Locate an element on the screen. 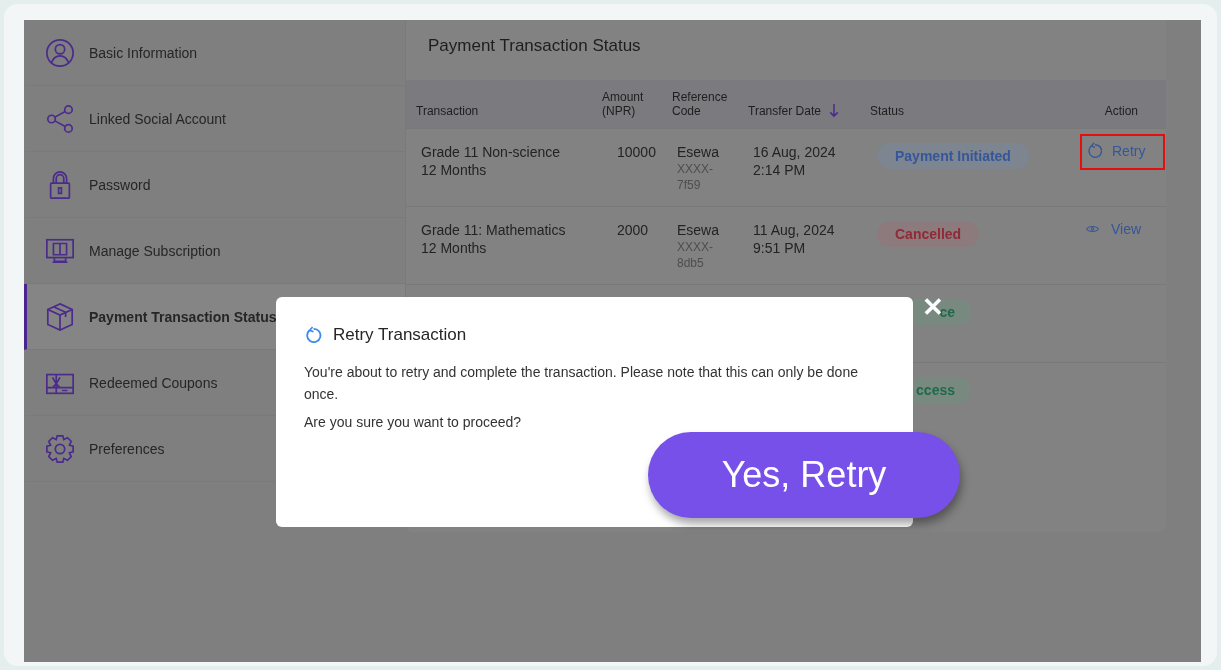  table-cell: Grade 11 Non-science is located at coordinates (491, 152).